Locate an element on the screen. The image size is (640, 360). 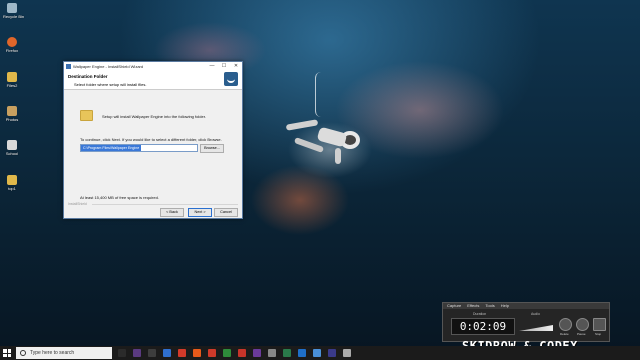
folder-icon is located at coordinates (86, 115).